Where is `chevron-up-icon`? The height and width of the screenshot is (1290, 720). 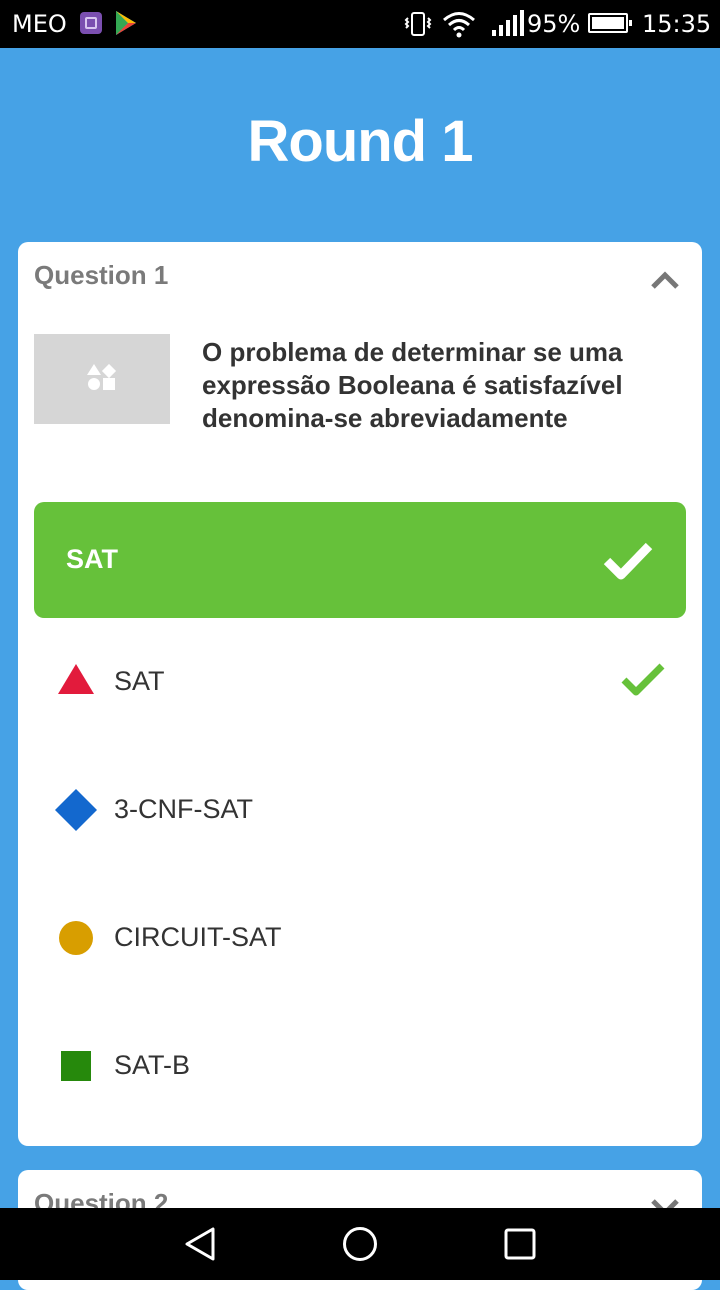 chevron-up-icon is located at coordinates (665, 280).